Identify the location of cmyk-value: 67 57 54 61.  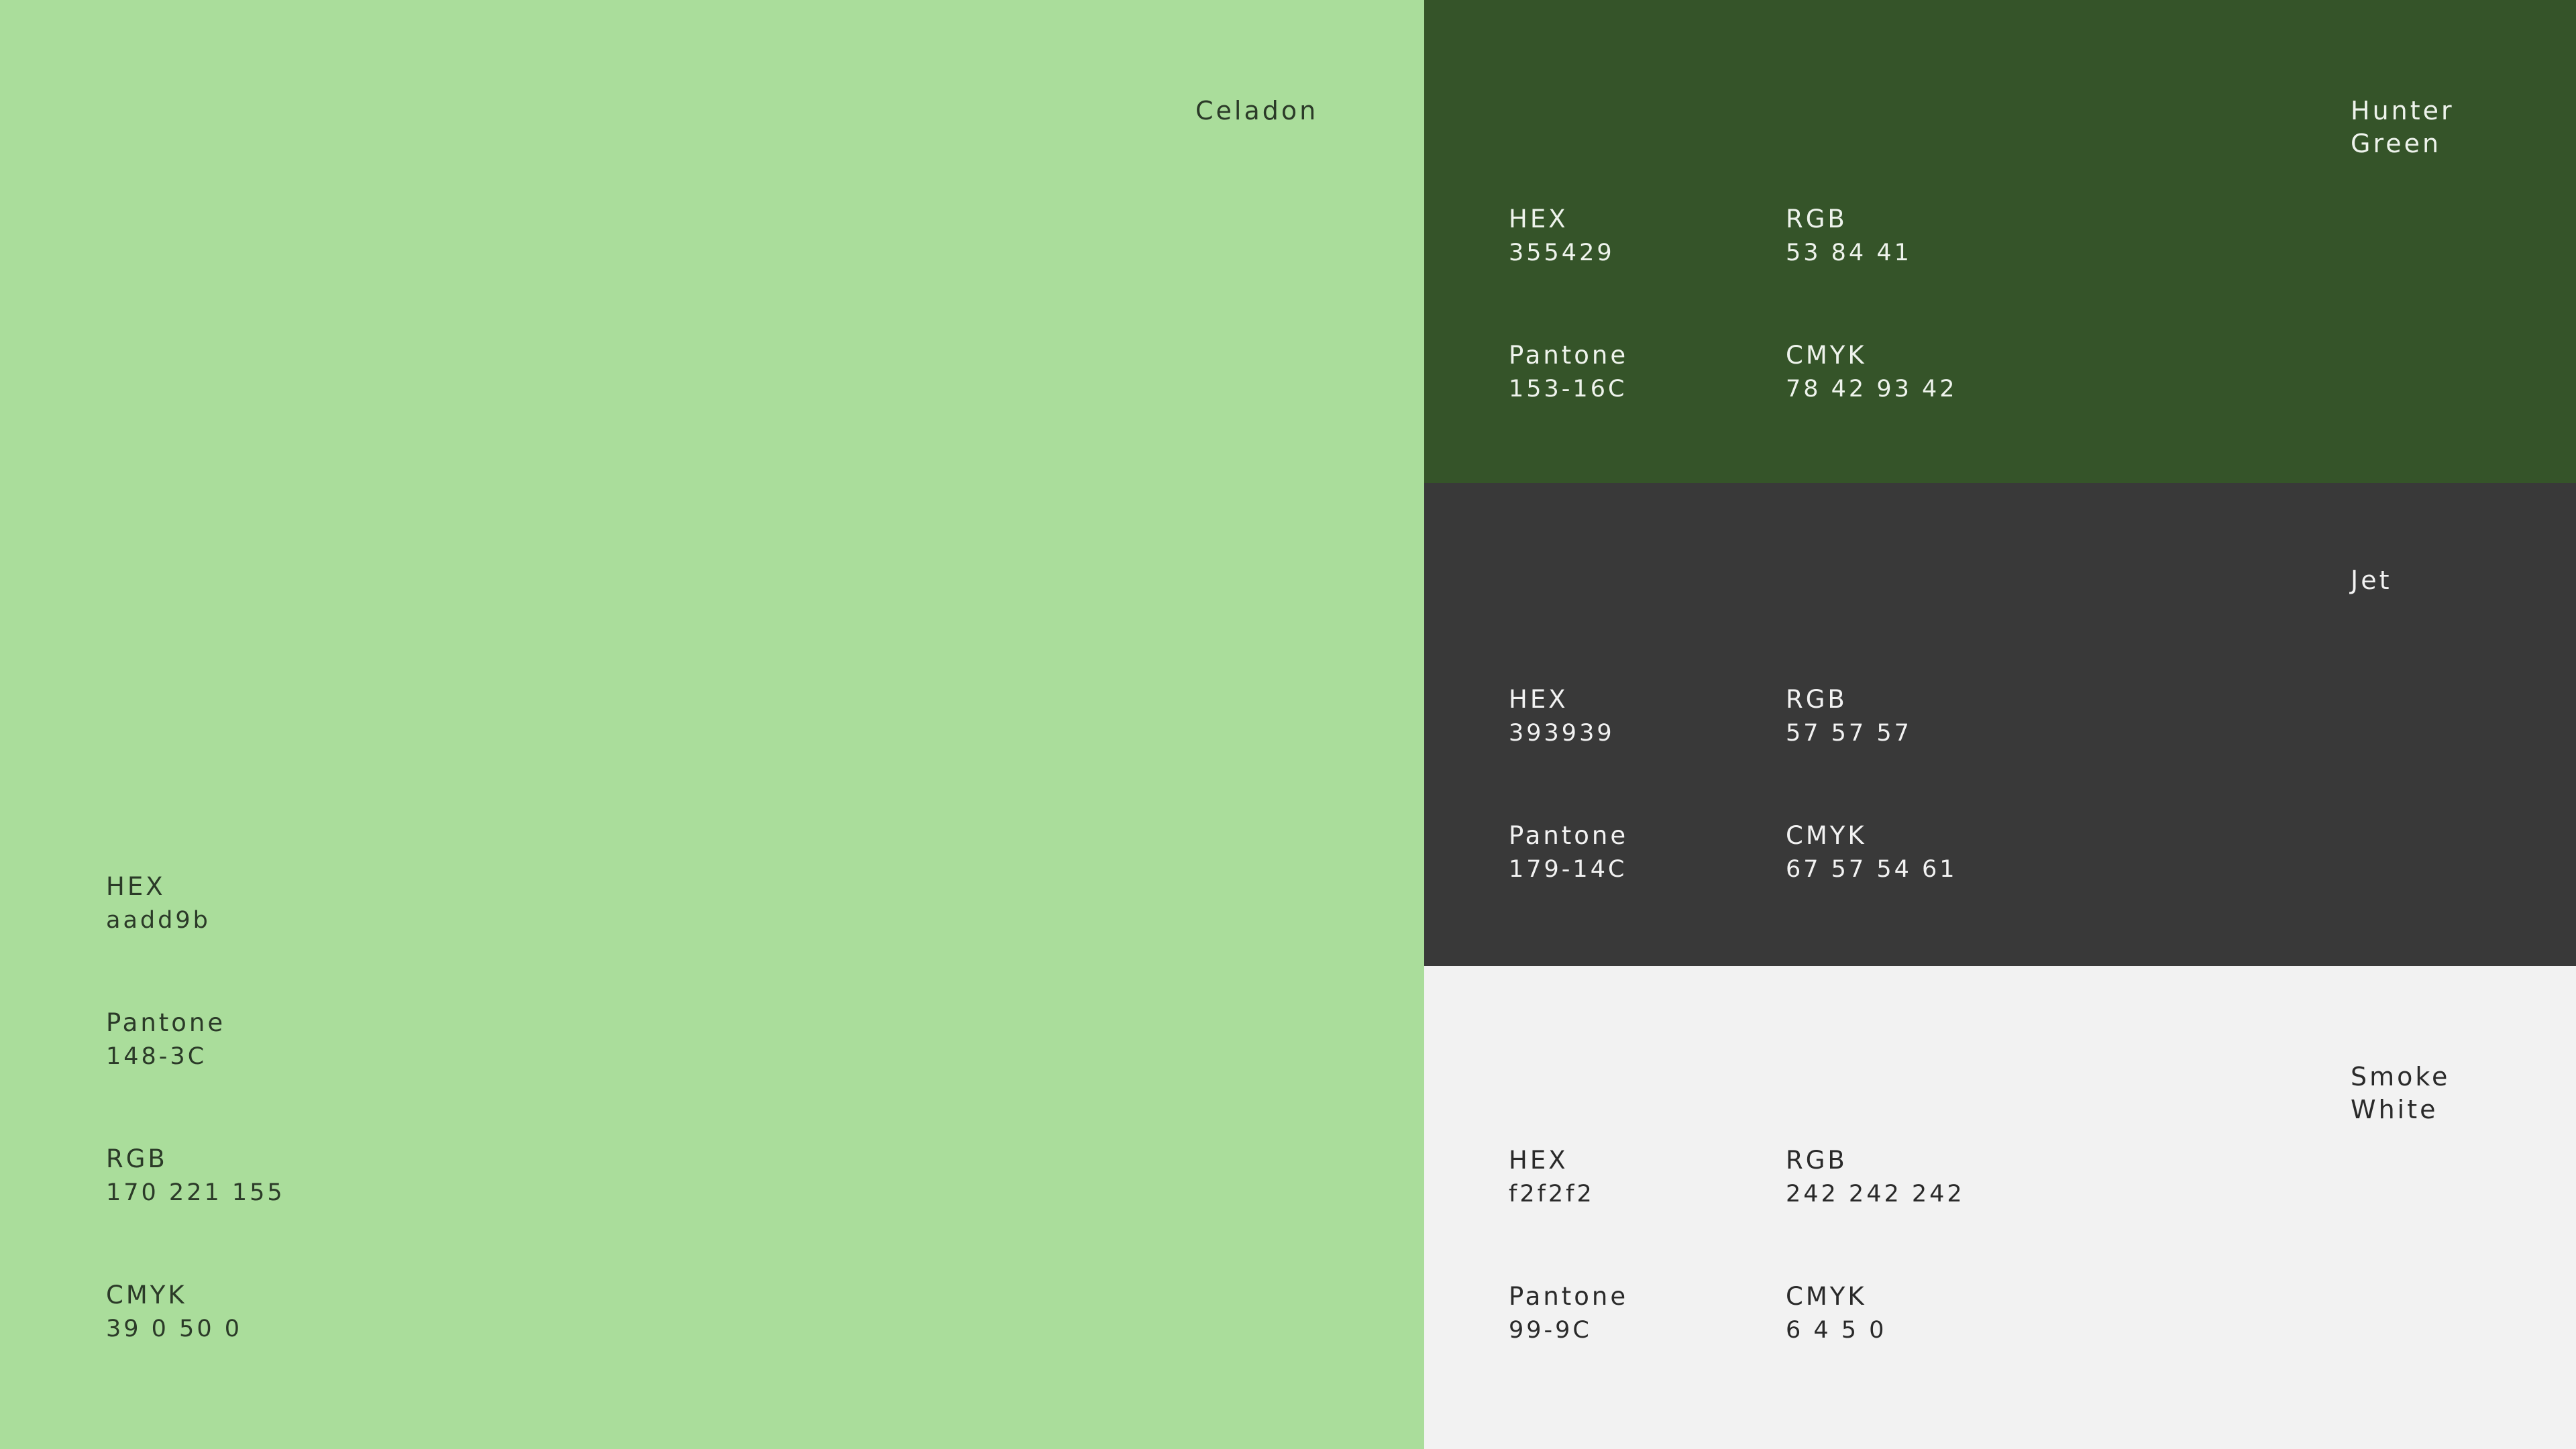
(1871, 869).